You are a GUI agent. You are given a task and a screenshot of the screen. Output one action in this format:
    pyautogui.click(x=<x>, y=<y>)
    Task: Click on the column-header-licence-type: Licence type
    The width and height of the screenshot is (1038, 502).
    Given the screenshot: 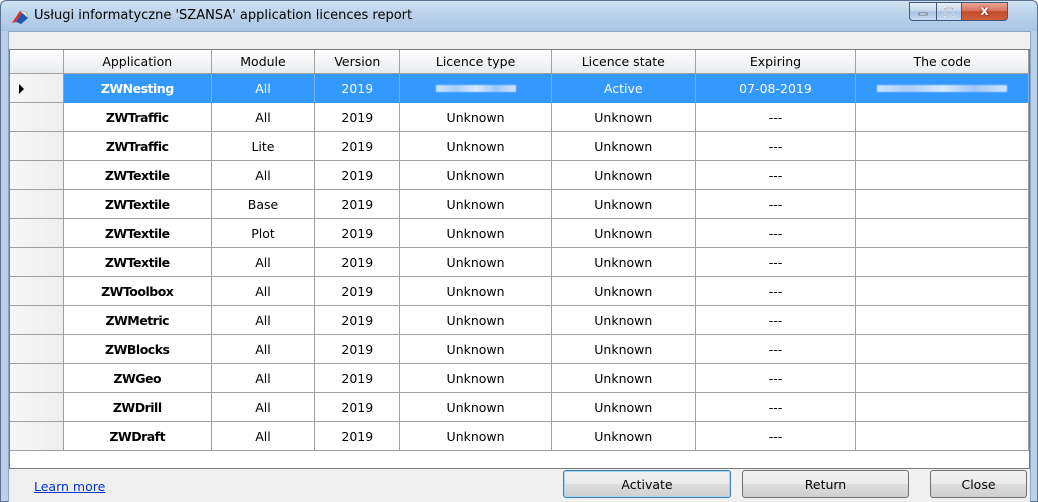 What is the action you would take?
    pyautogui.click(x=476, y=62)
    